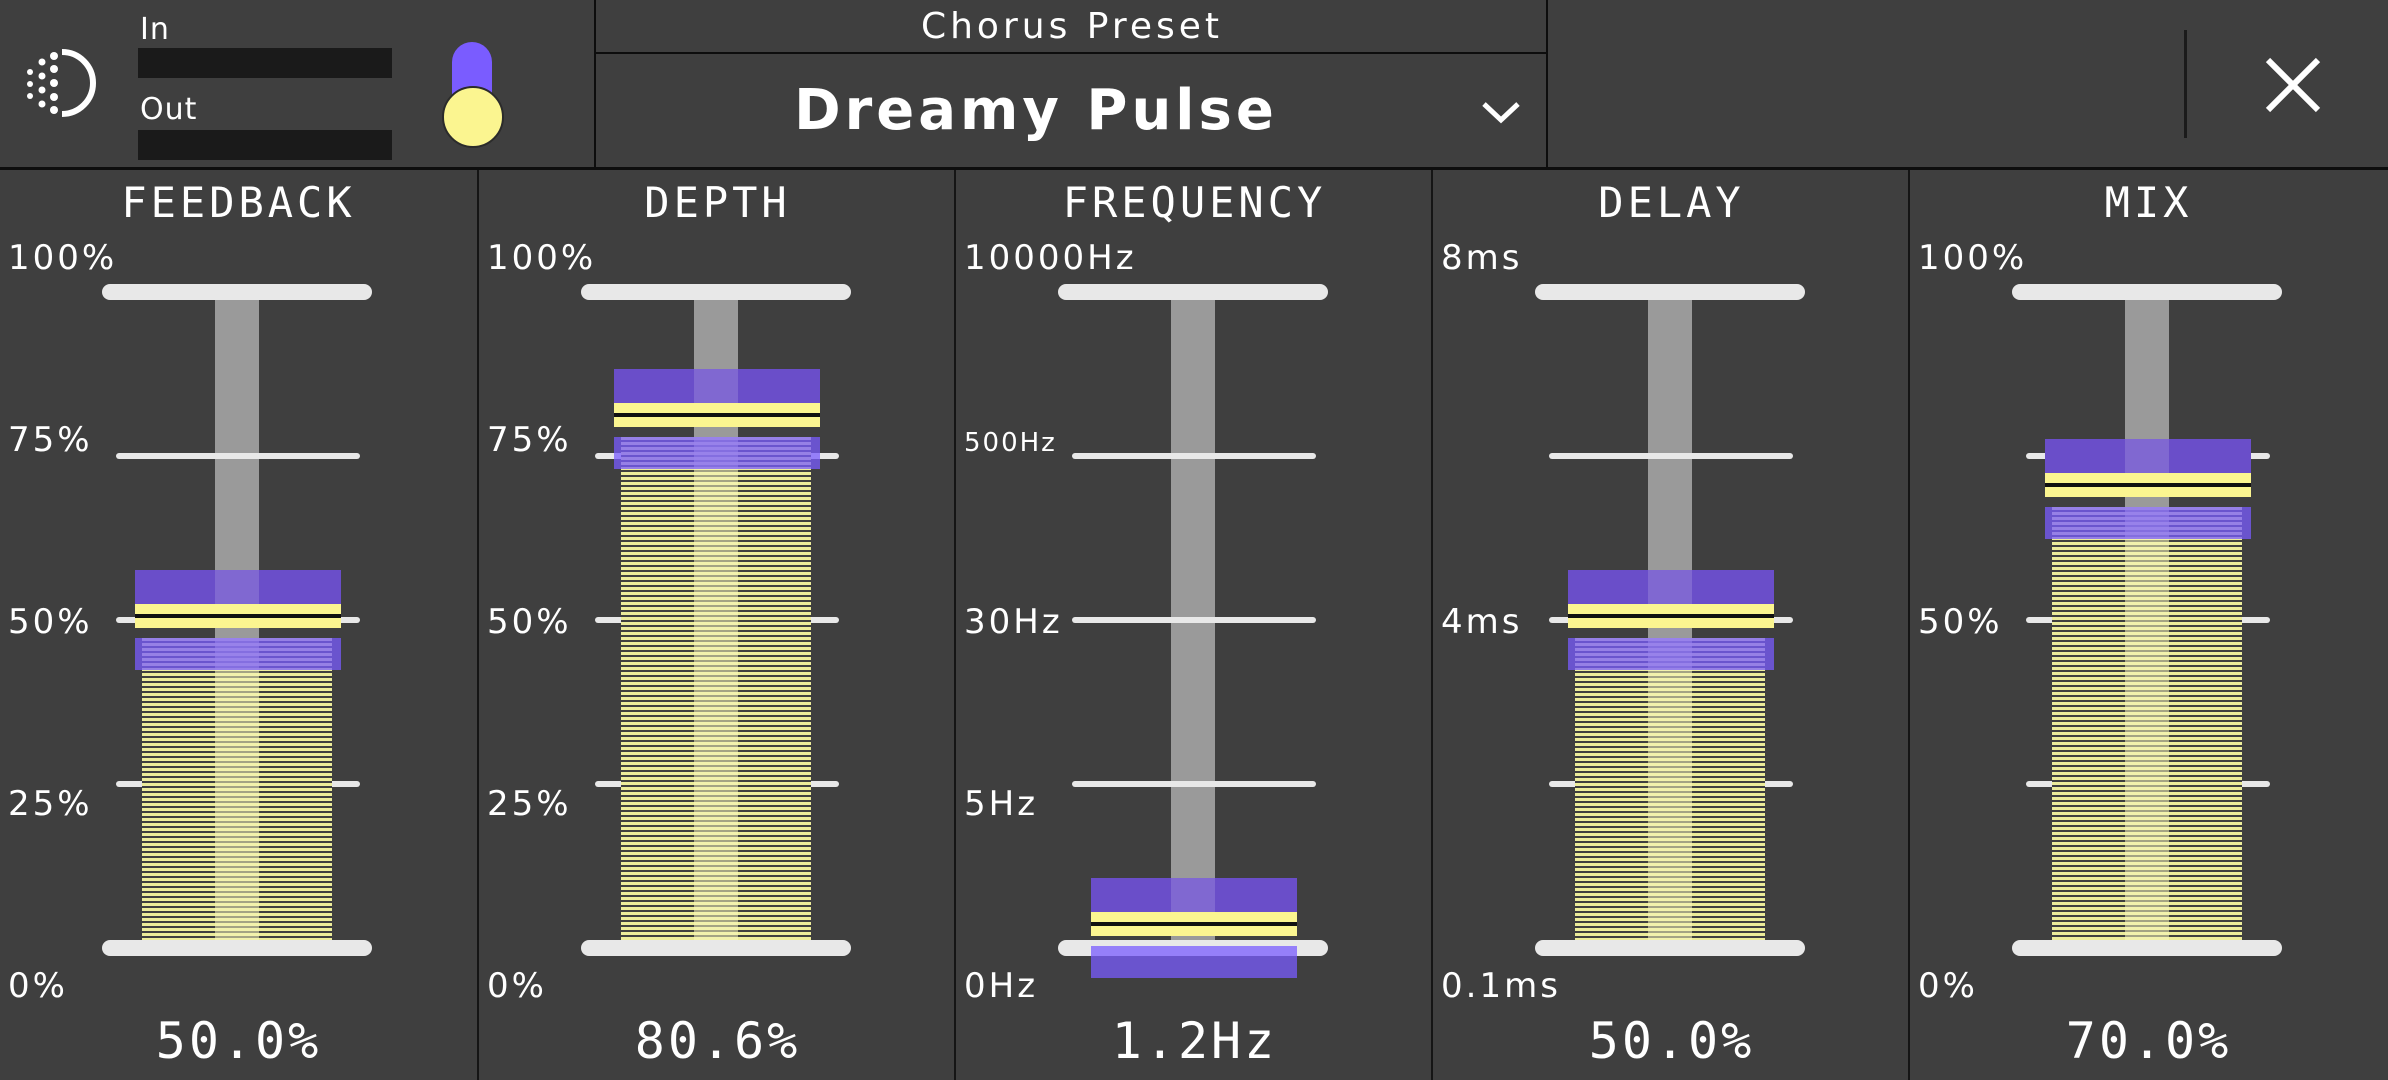 This screenshot has width=2388, height=1080. Describe the element at coordinates (298, 85) in the screenshot. I see `io-panel: In Out` at that location.